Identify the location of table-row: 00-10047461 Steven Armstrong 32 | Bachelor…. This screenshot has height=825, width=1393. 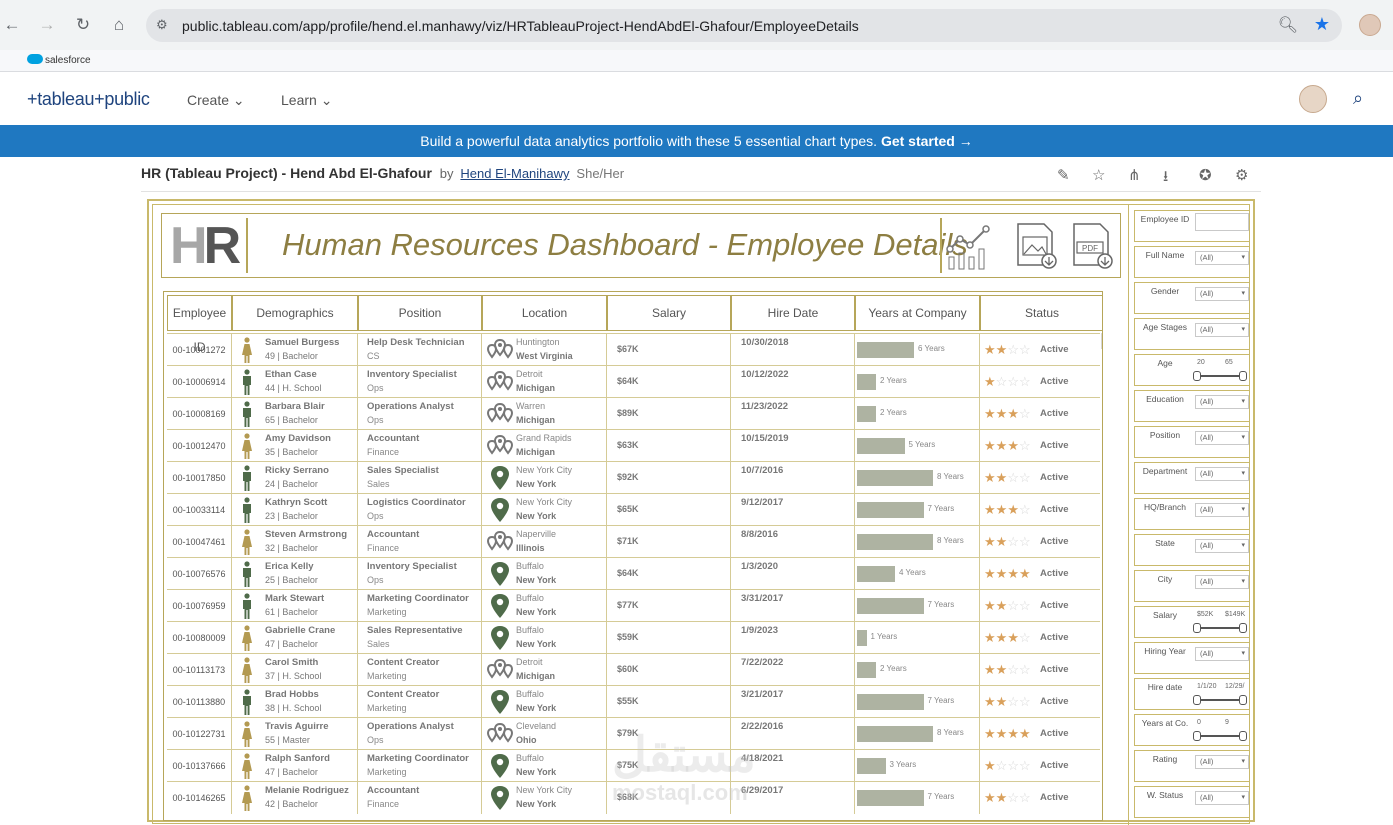
(633, 541).